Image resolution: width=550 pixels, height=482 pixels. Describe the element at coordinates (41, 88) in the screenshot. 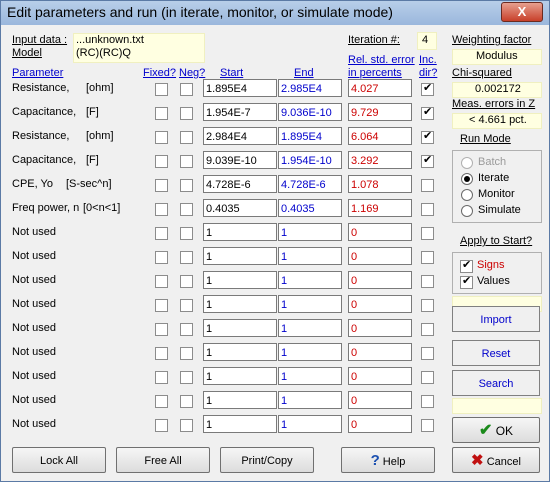

I see `parameter-name: Resistance,` at that location.